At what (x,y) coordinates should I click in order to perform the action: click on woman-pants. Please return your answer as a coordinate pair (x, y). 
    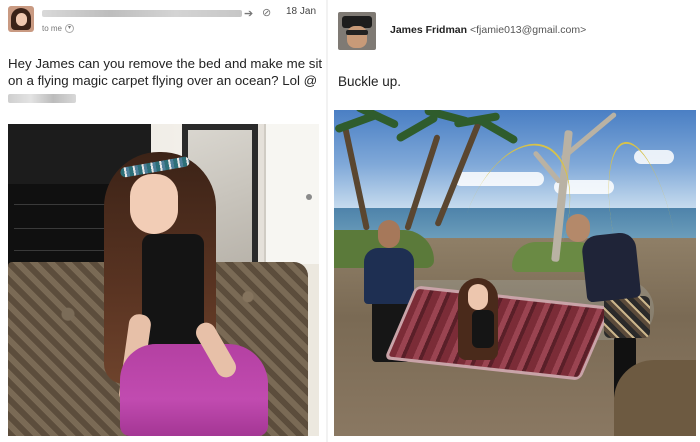
    Looking at the image, I should click on (194, 390).